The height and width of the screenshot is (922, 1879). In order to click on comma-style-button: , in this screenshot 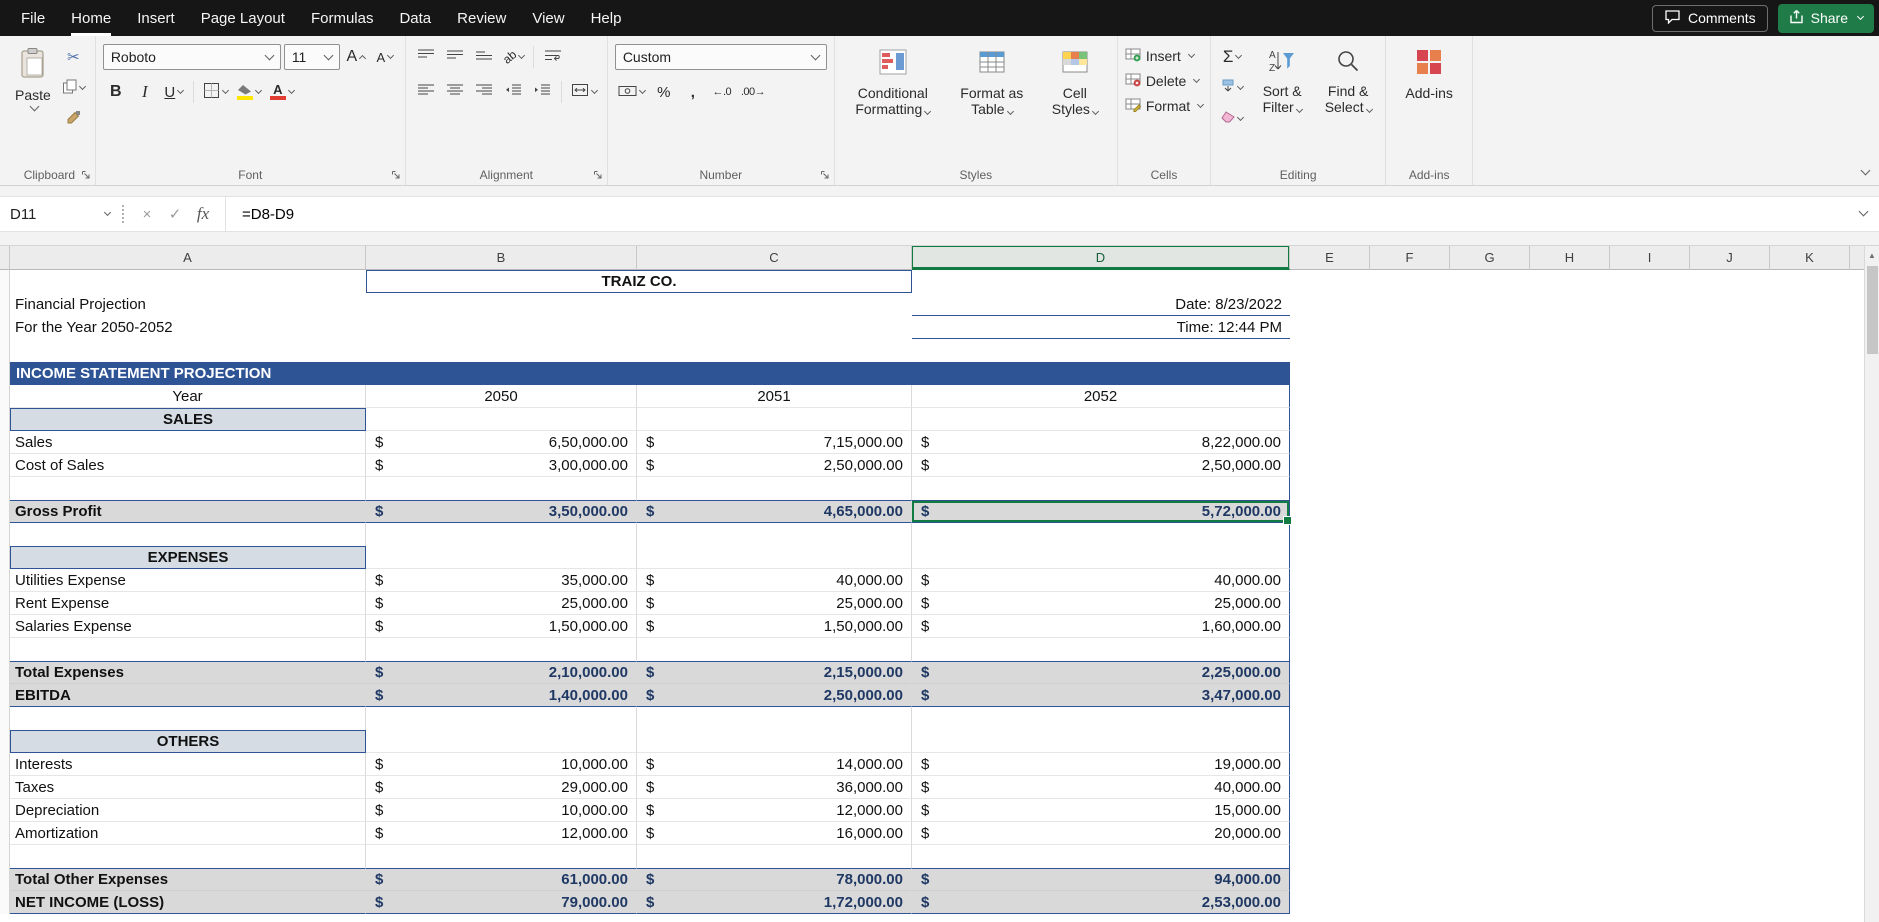, I will do `click(693, 92)`.